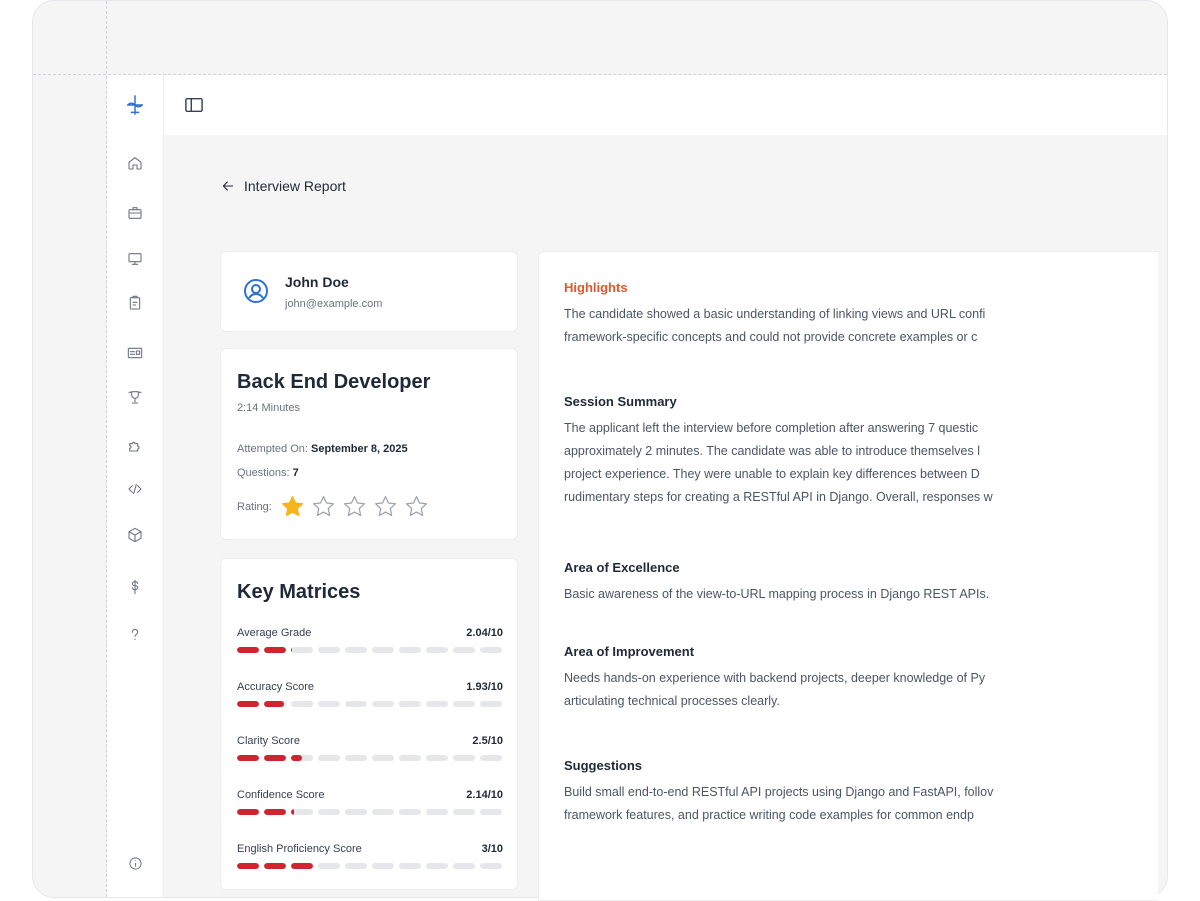  What do you see at coordinates (283, 186) in the screenshot?
I see `back-link: Interview Report` at bounding box center [283, 186].